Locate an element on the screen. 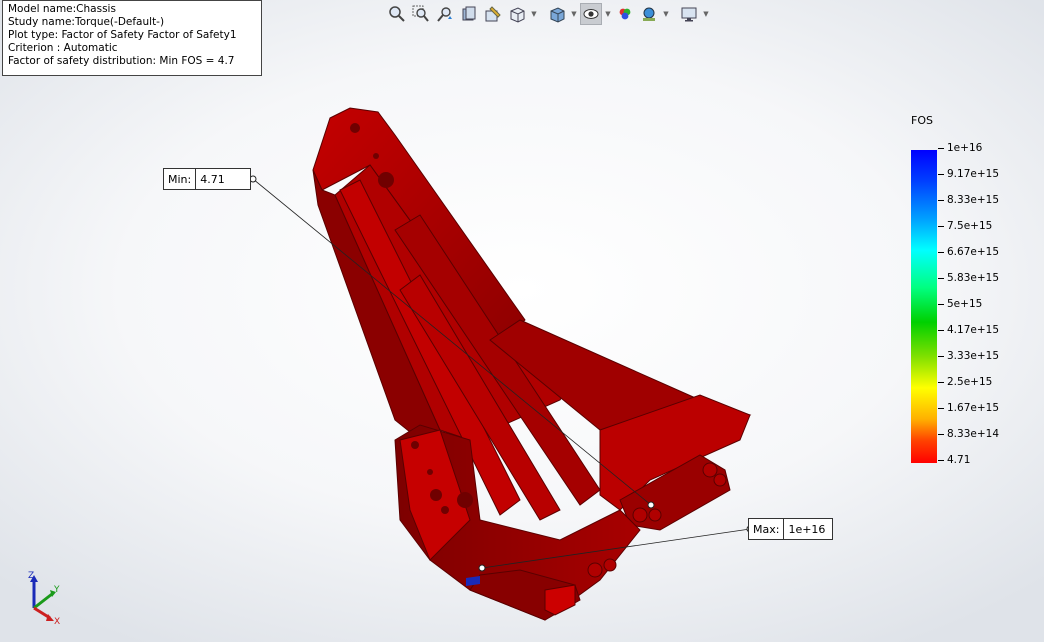 Image resolution: width=1044 pixels, height=642 pixels. legend-label: 5.83e+15 is located at coordinates (968, 278).